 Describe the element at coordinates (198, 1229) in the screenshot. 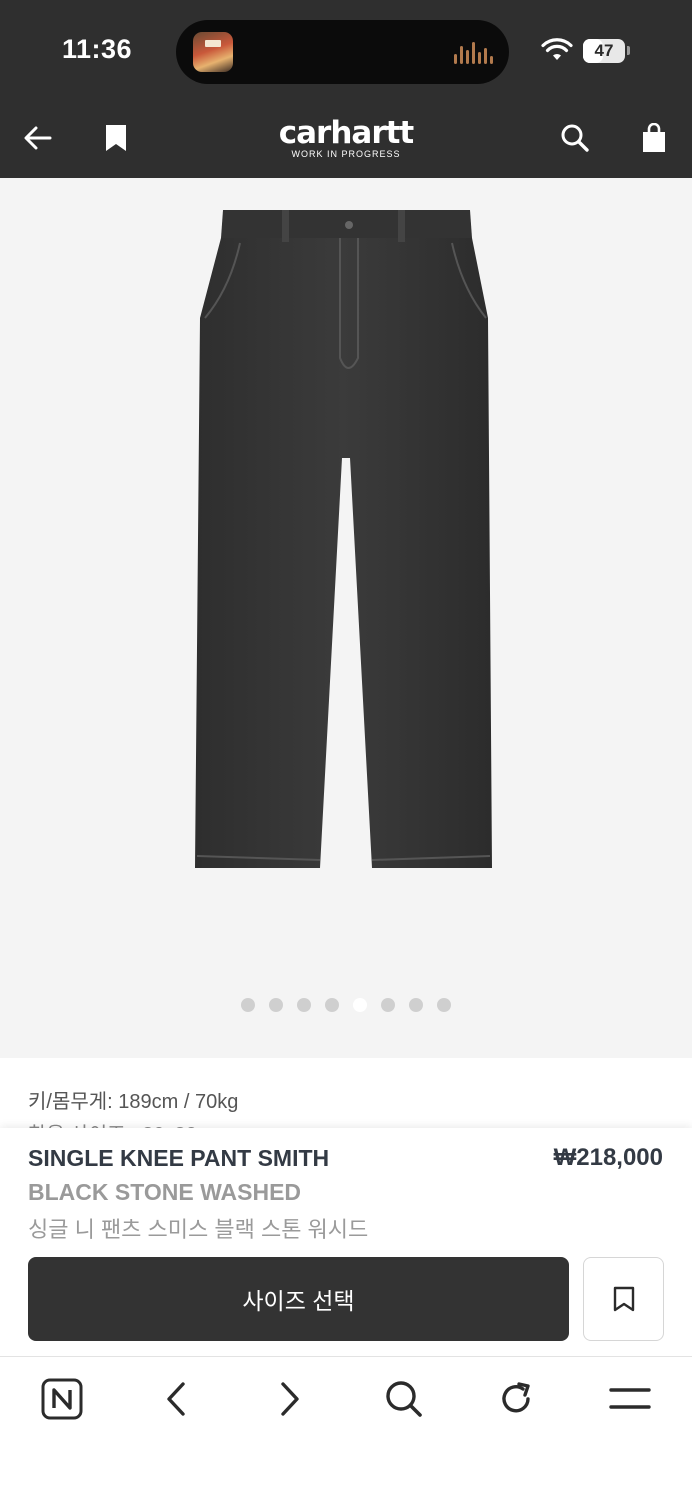

I see `product-korean-name: 싱글 니 팬츠 스미스 블랙 스톤 워시드` at that location.